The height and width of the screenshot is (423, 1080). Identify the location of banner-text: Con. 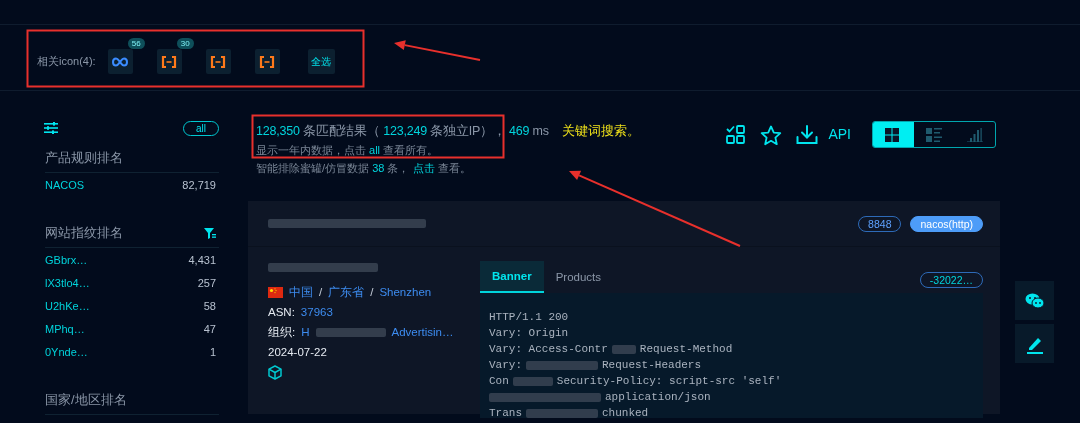
(499, 381).